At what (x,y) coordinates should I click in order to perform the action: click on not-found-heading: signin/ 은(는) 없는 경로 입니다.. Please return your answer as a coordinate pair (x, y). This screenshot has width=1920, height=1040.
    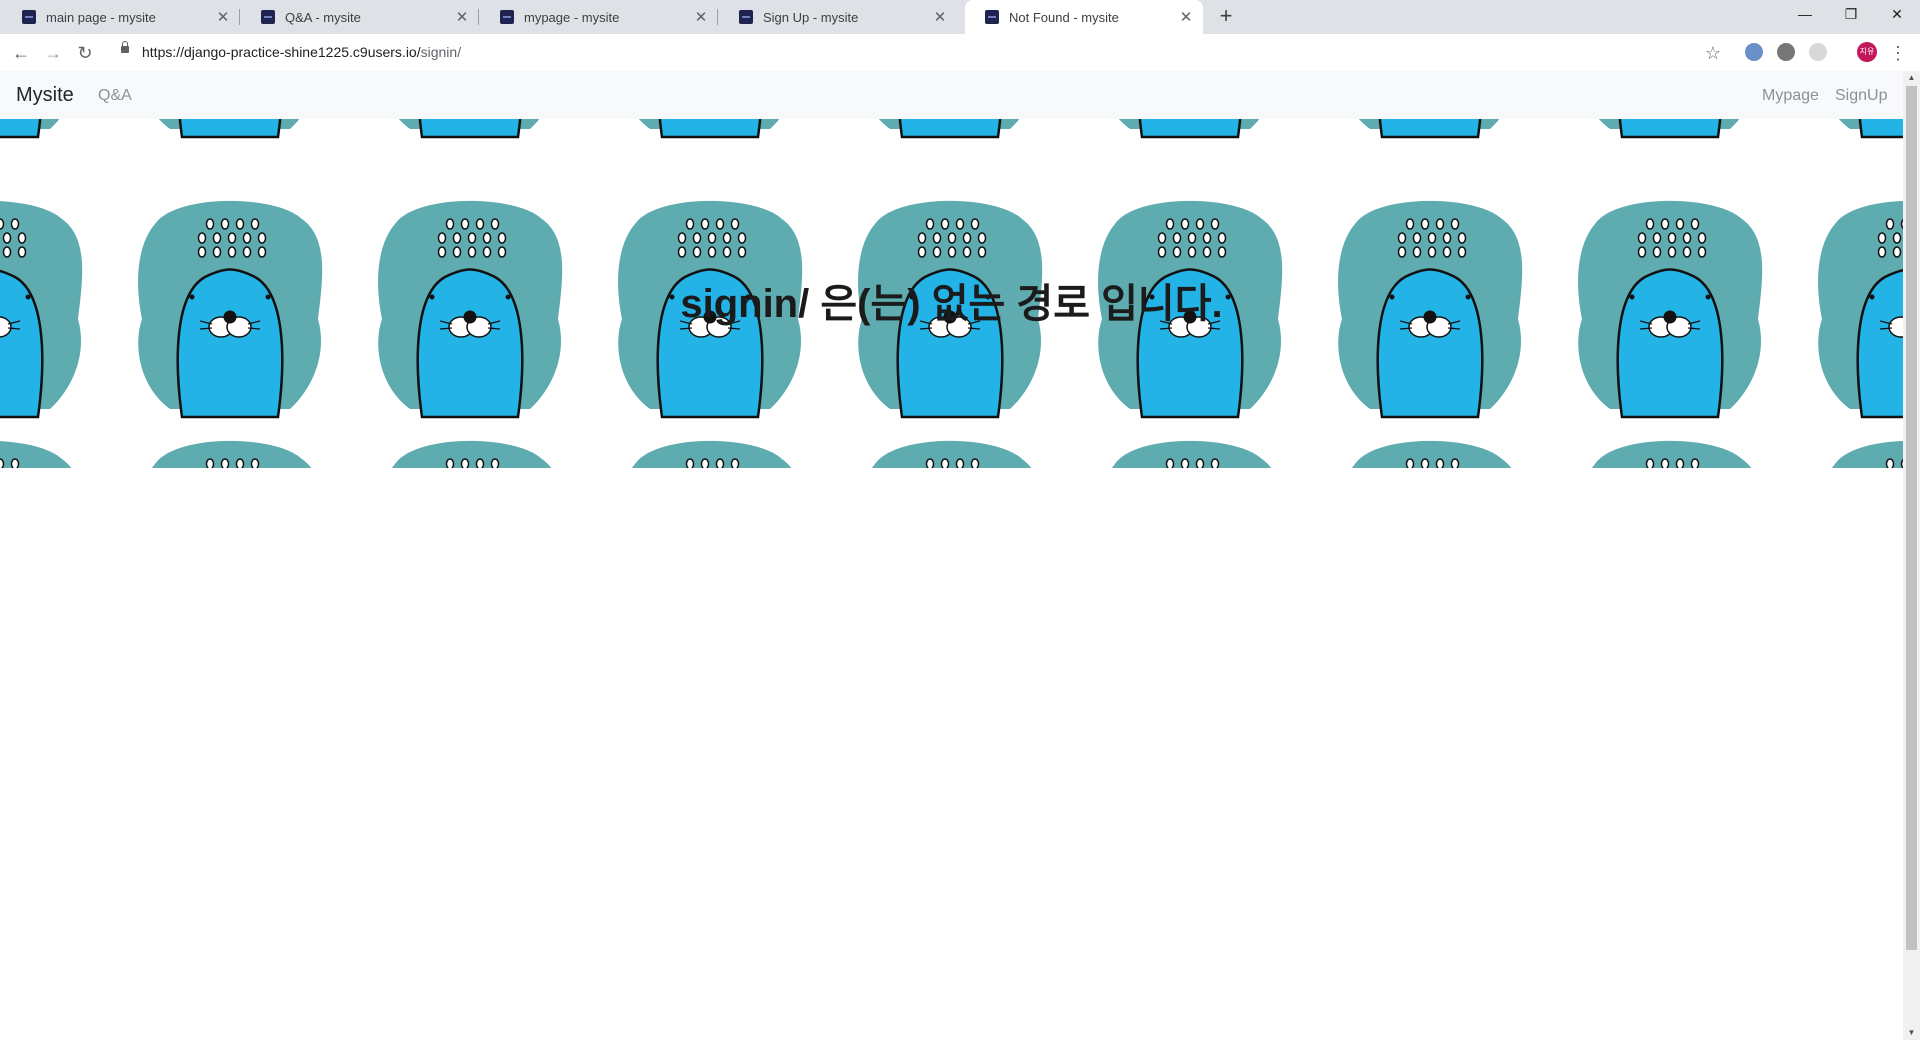
    Looking at the image, I should click on (951, 304).